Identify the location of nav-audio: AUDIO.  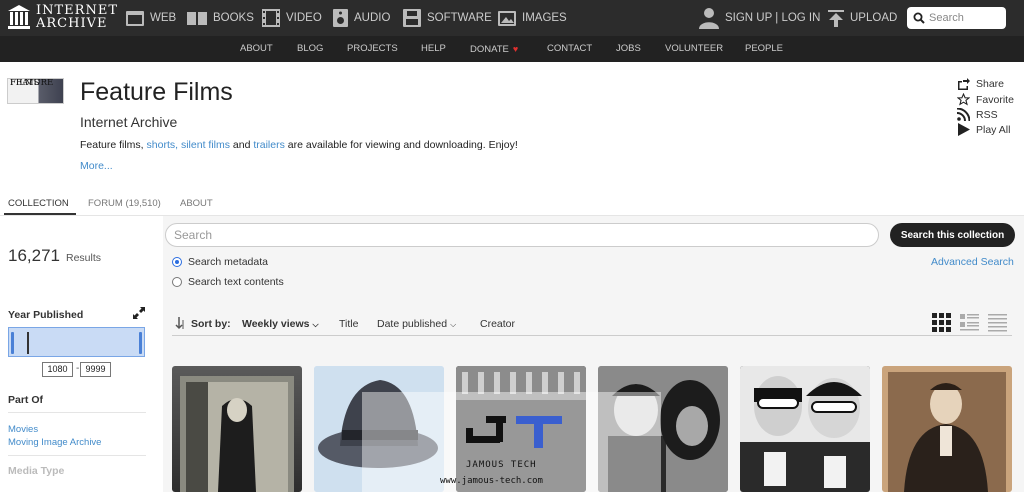
(361, 18).